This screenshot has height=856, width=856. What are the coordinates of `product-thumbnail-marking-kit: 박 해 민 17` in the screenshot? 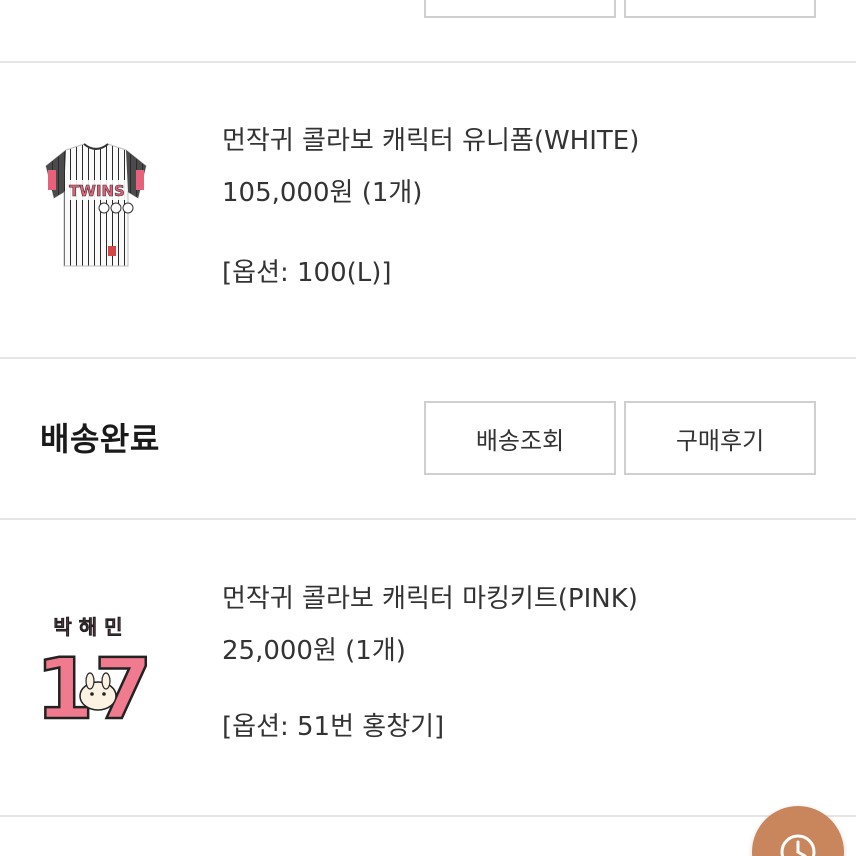 It's located at (97, 676).